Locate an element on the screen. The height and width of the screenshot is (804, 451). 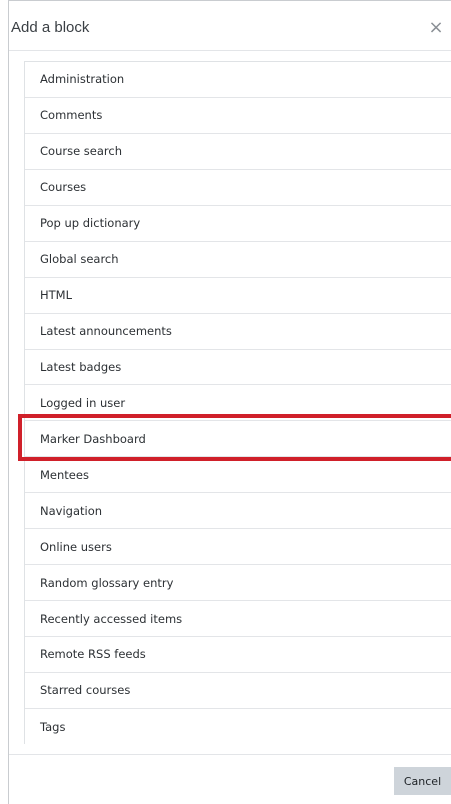
block-item-administration: Administration is located at coordinates (238, 80).